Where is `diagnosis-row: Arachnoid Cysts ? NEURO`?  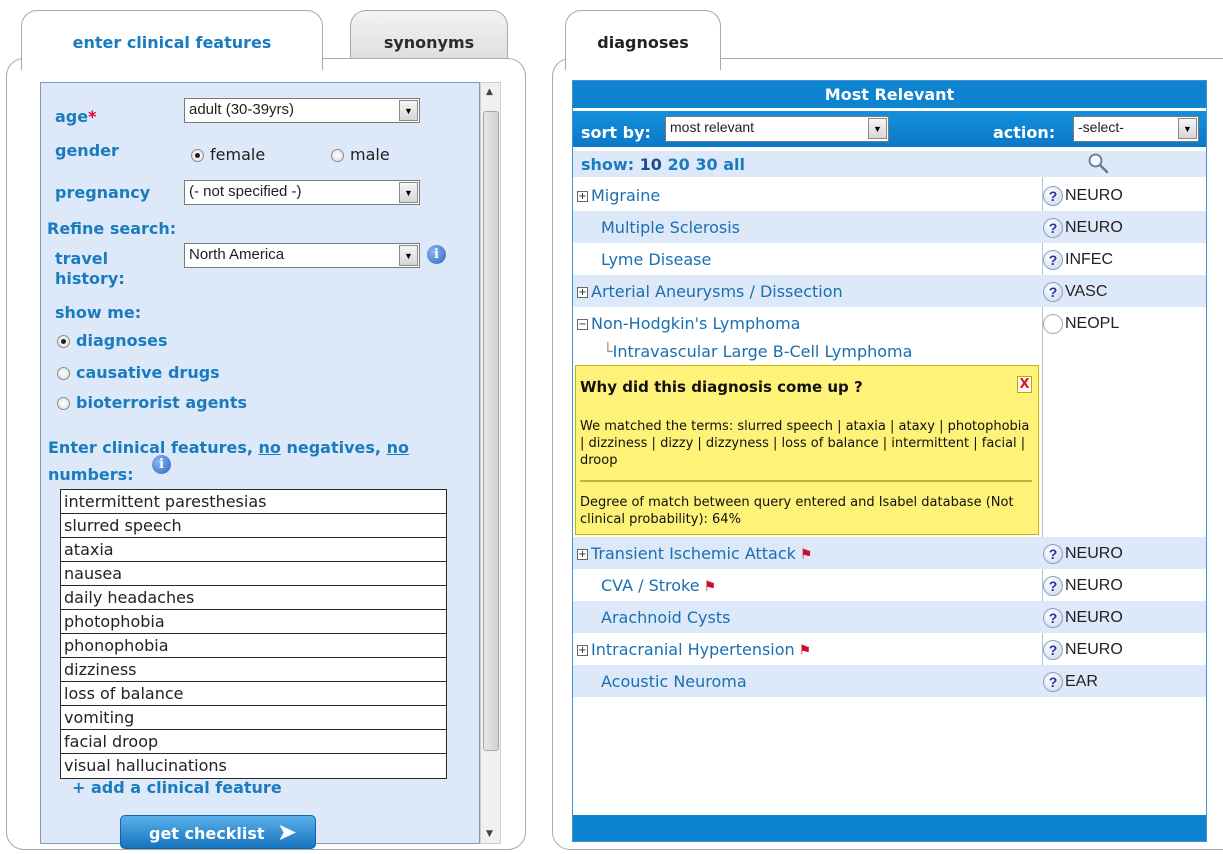
diagnosis-row: Arachnoid Cysts ? NEURO is located at coordinates (889, 617).